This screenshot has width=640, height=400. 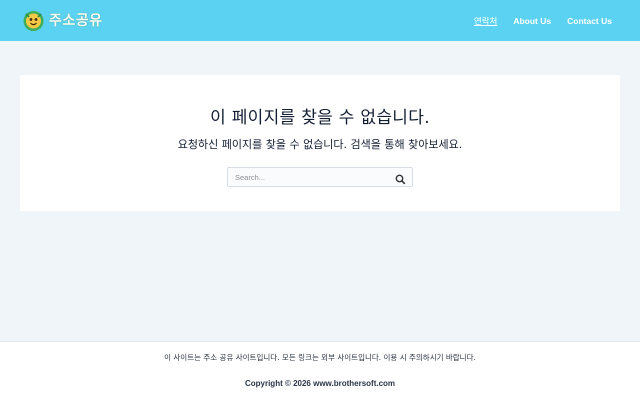 I want to click on search-button, so click(x=400, y=178).